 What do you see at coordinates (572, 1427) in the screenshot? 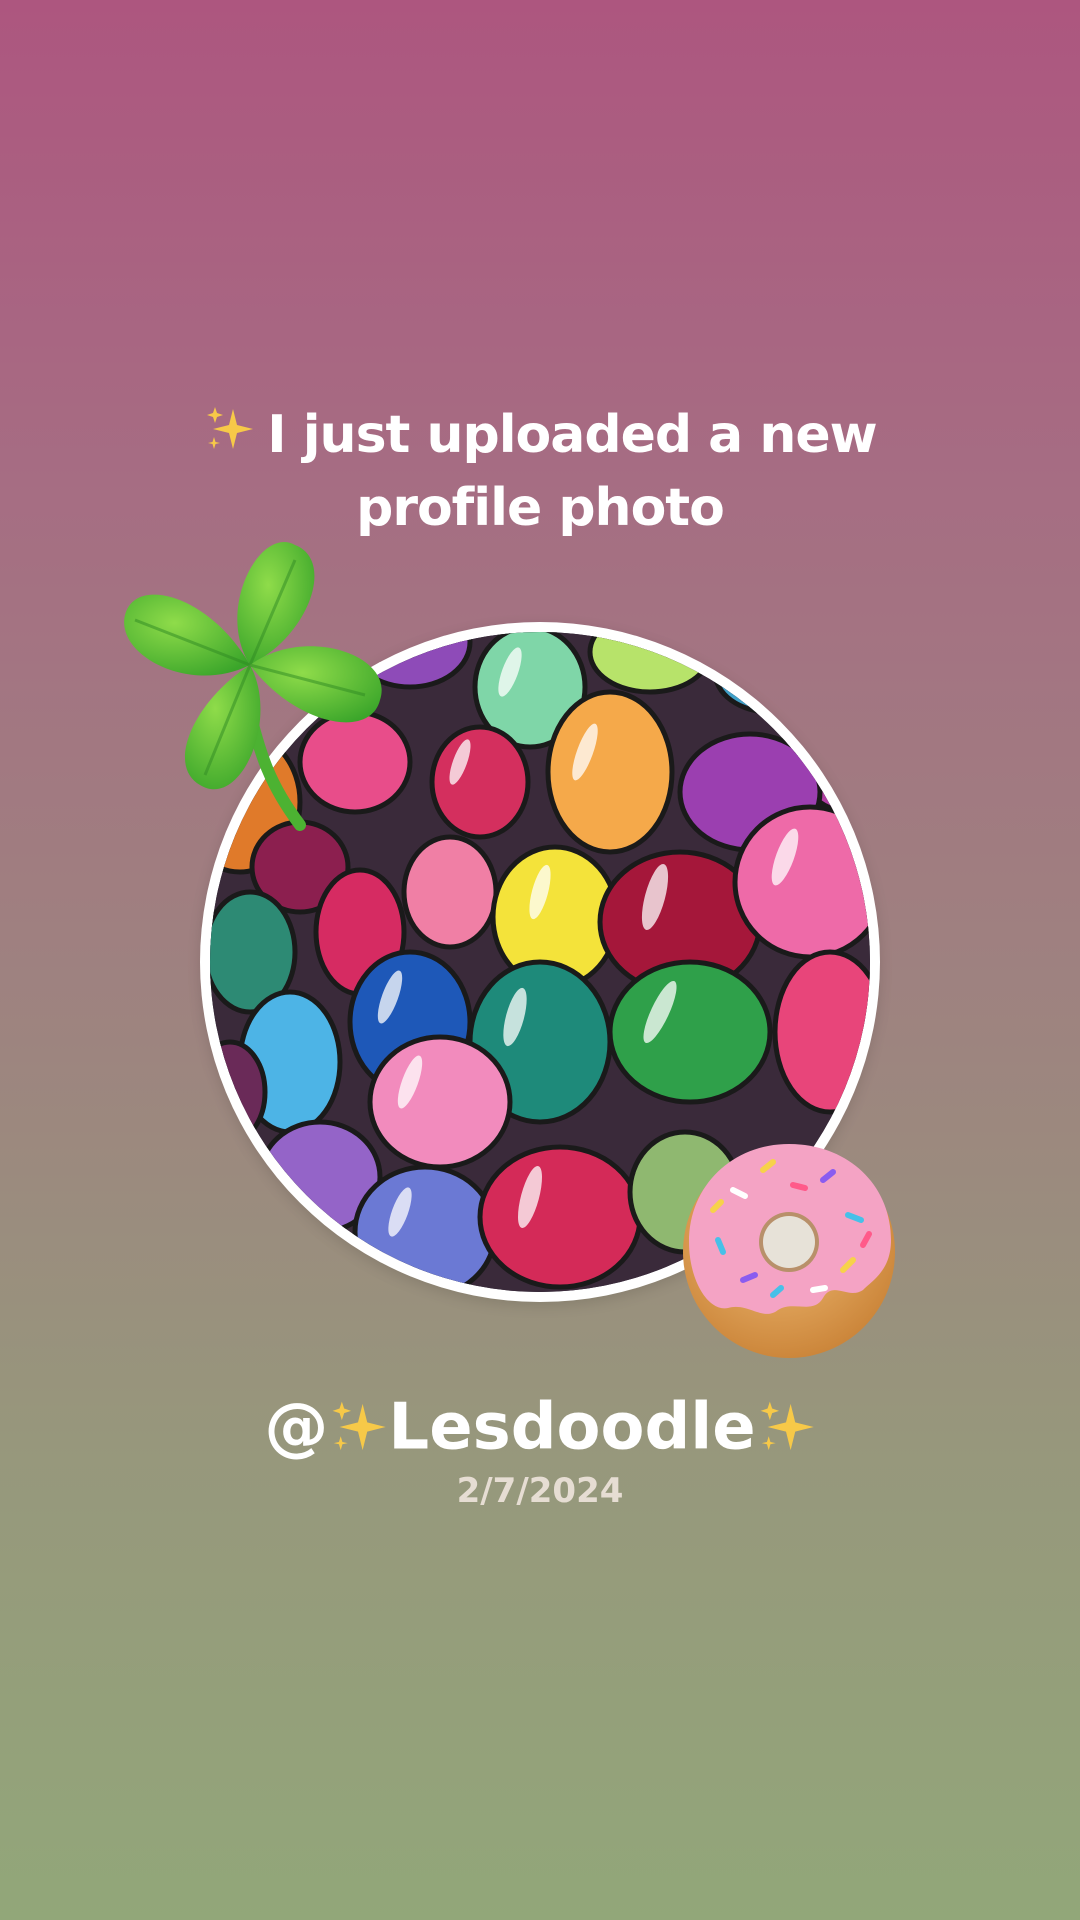
I see `username-text: Lesdoodle` at bounding box center [572, 1427].